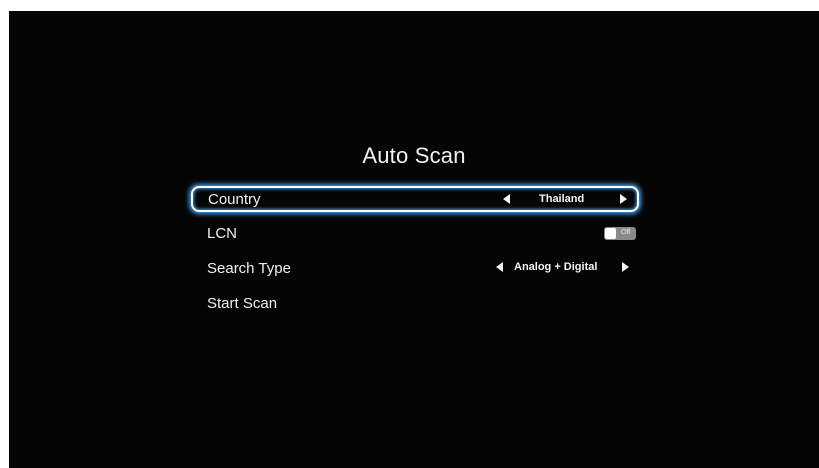 Image resolution: width=819 pixels, height=468 pixels. I want to click on menu-item-start-scan: Start Scan, so click(415, 304).